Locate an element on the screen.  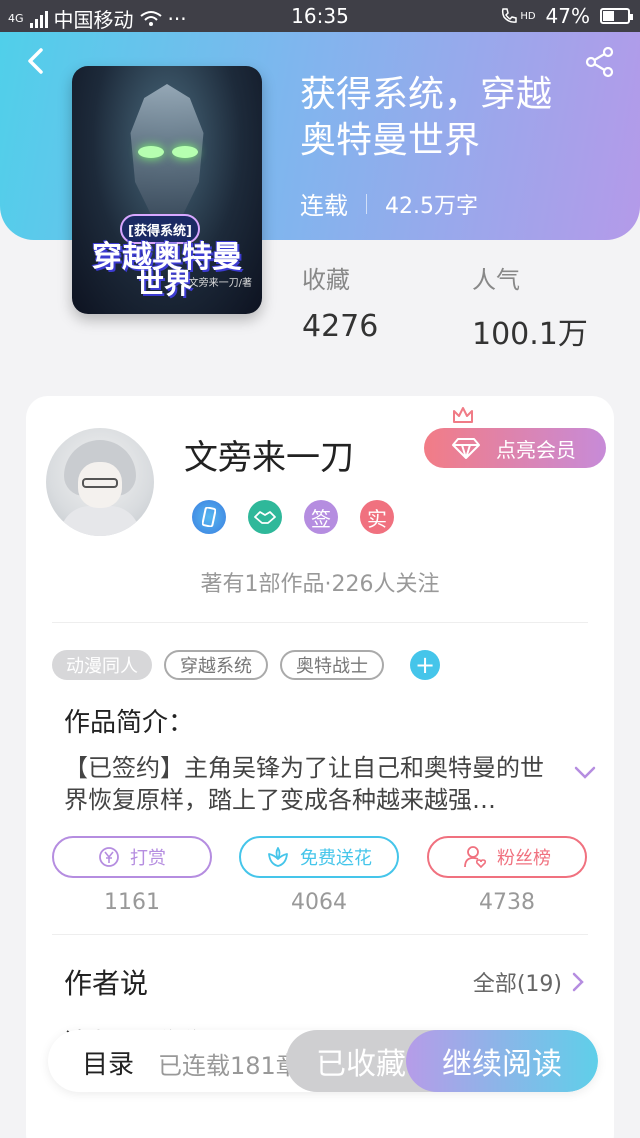
share-icon is located at coordinates (600, 62).